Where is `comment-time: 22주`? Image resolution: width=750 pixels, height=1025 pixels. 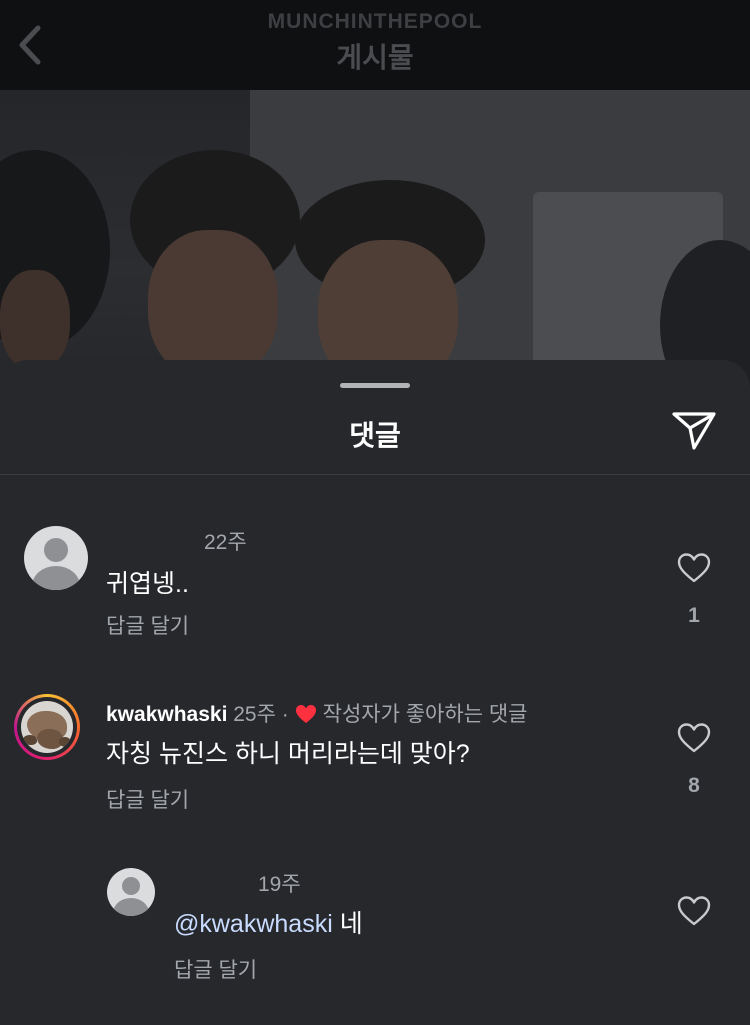 comment-time: 22주 is located at coordinates (225, 542).